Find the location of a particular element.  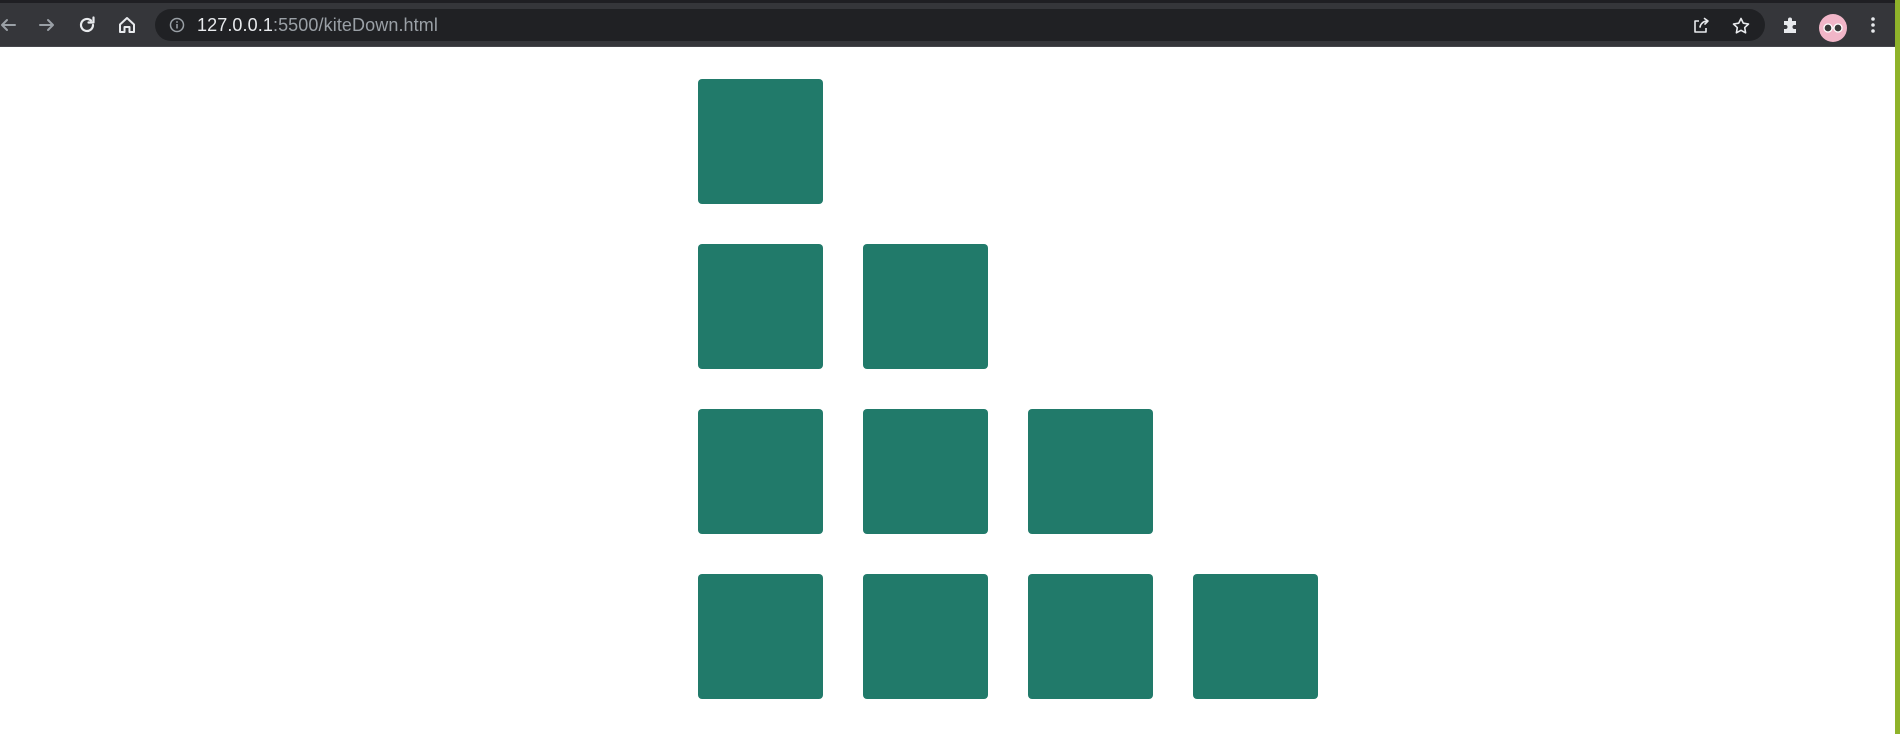

bookmark-button is located at coordinates (1741, 26).